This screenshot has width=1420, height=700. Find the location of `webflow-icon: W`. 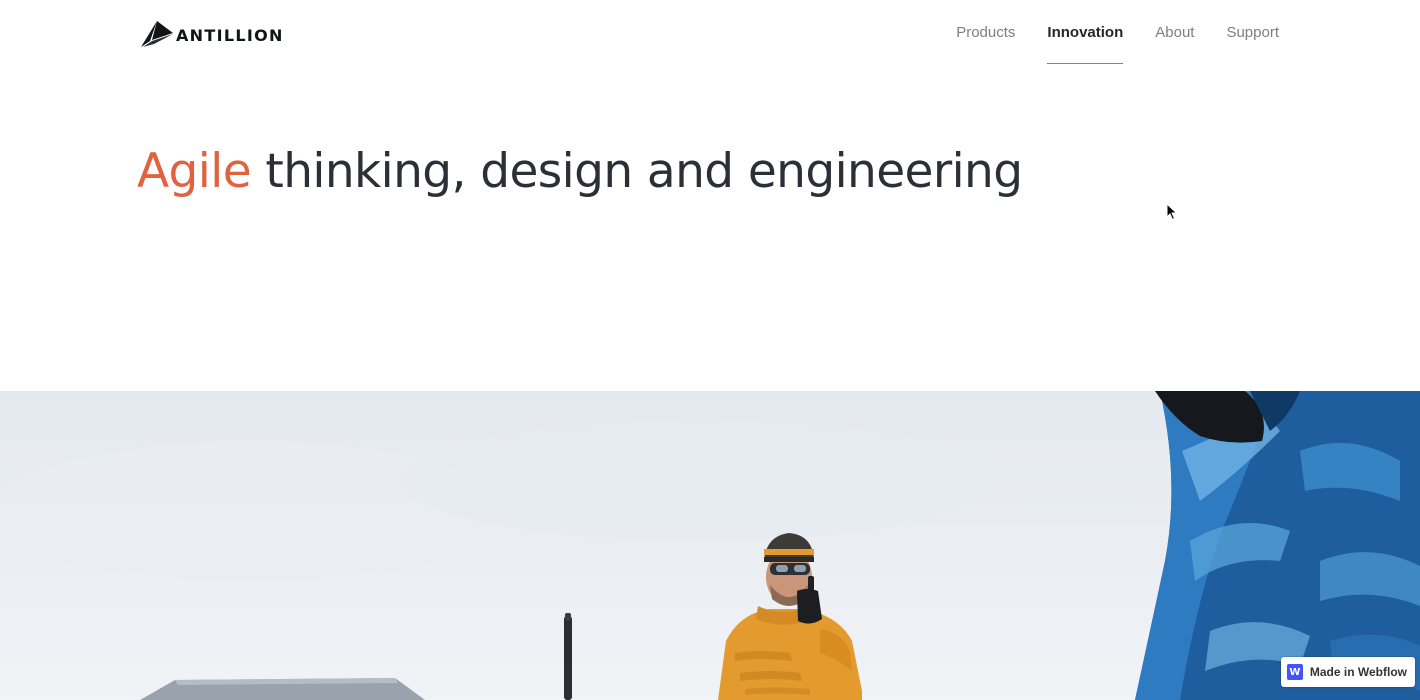

webflow-icon: W is located at coordinates (1294, 672).